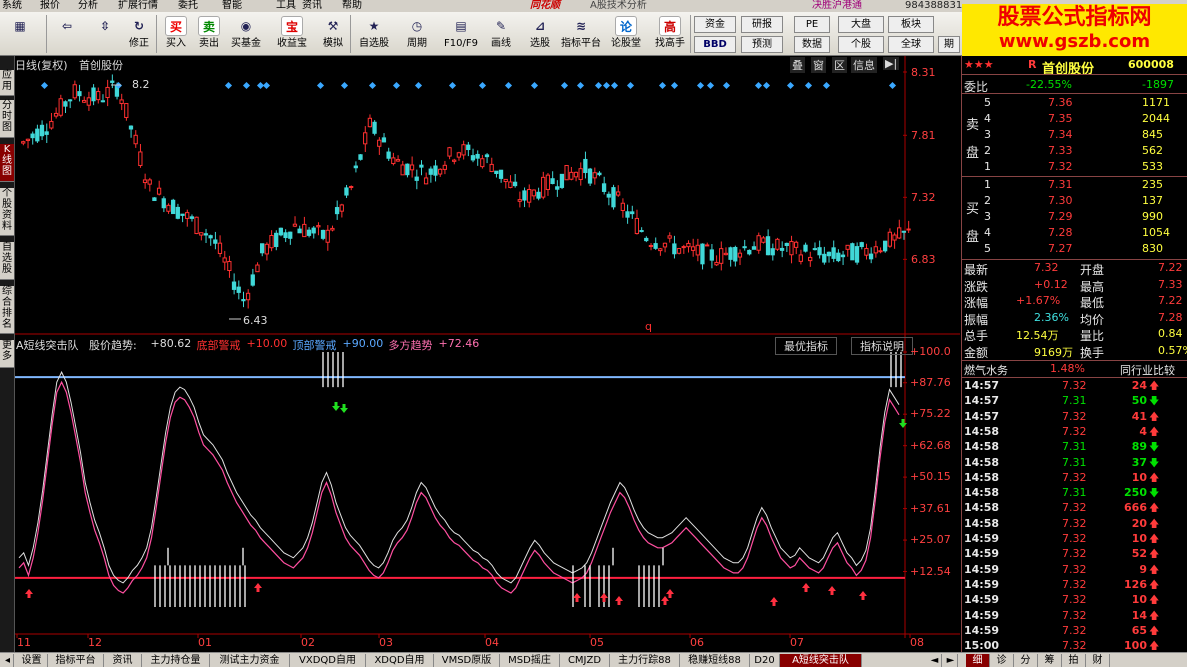  What do you see at coordinates (1049, 84) in the screenshot?
I see `weibi-value: -22.55%` at bounding box center [1049, 84].